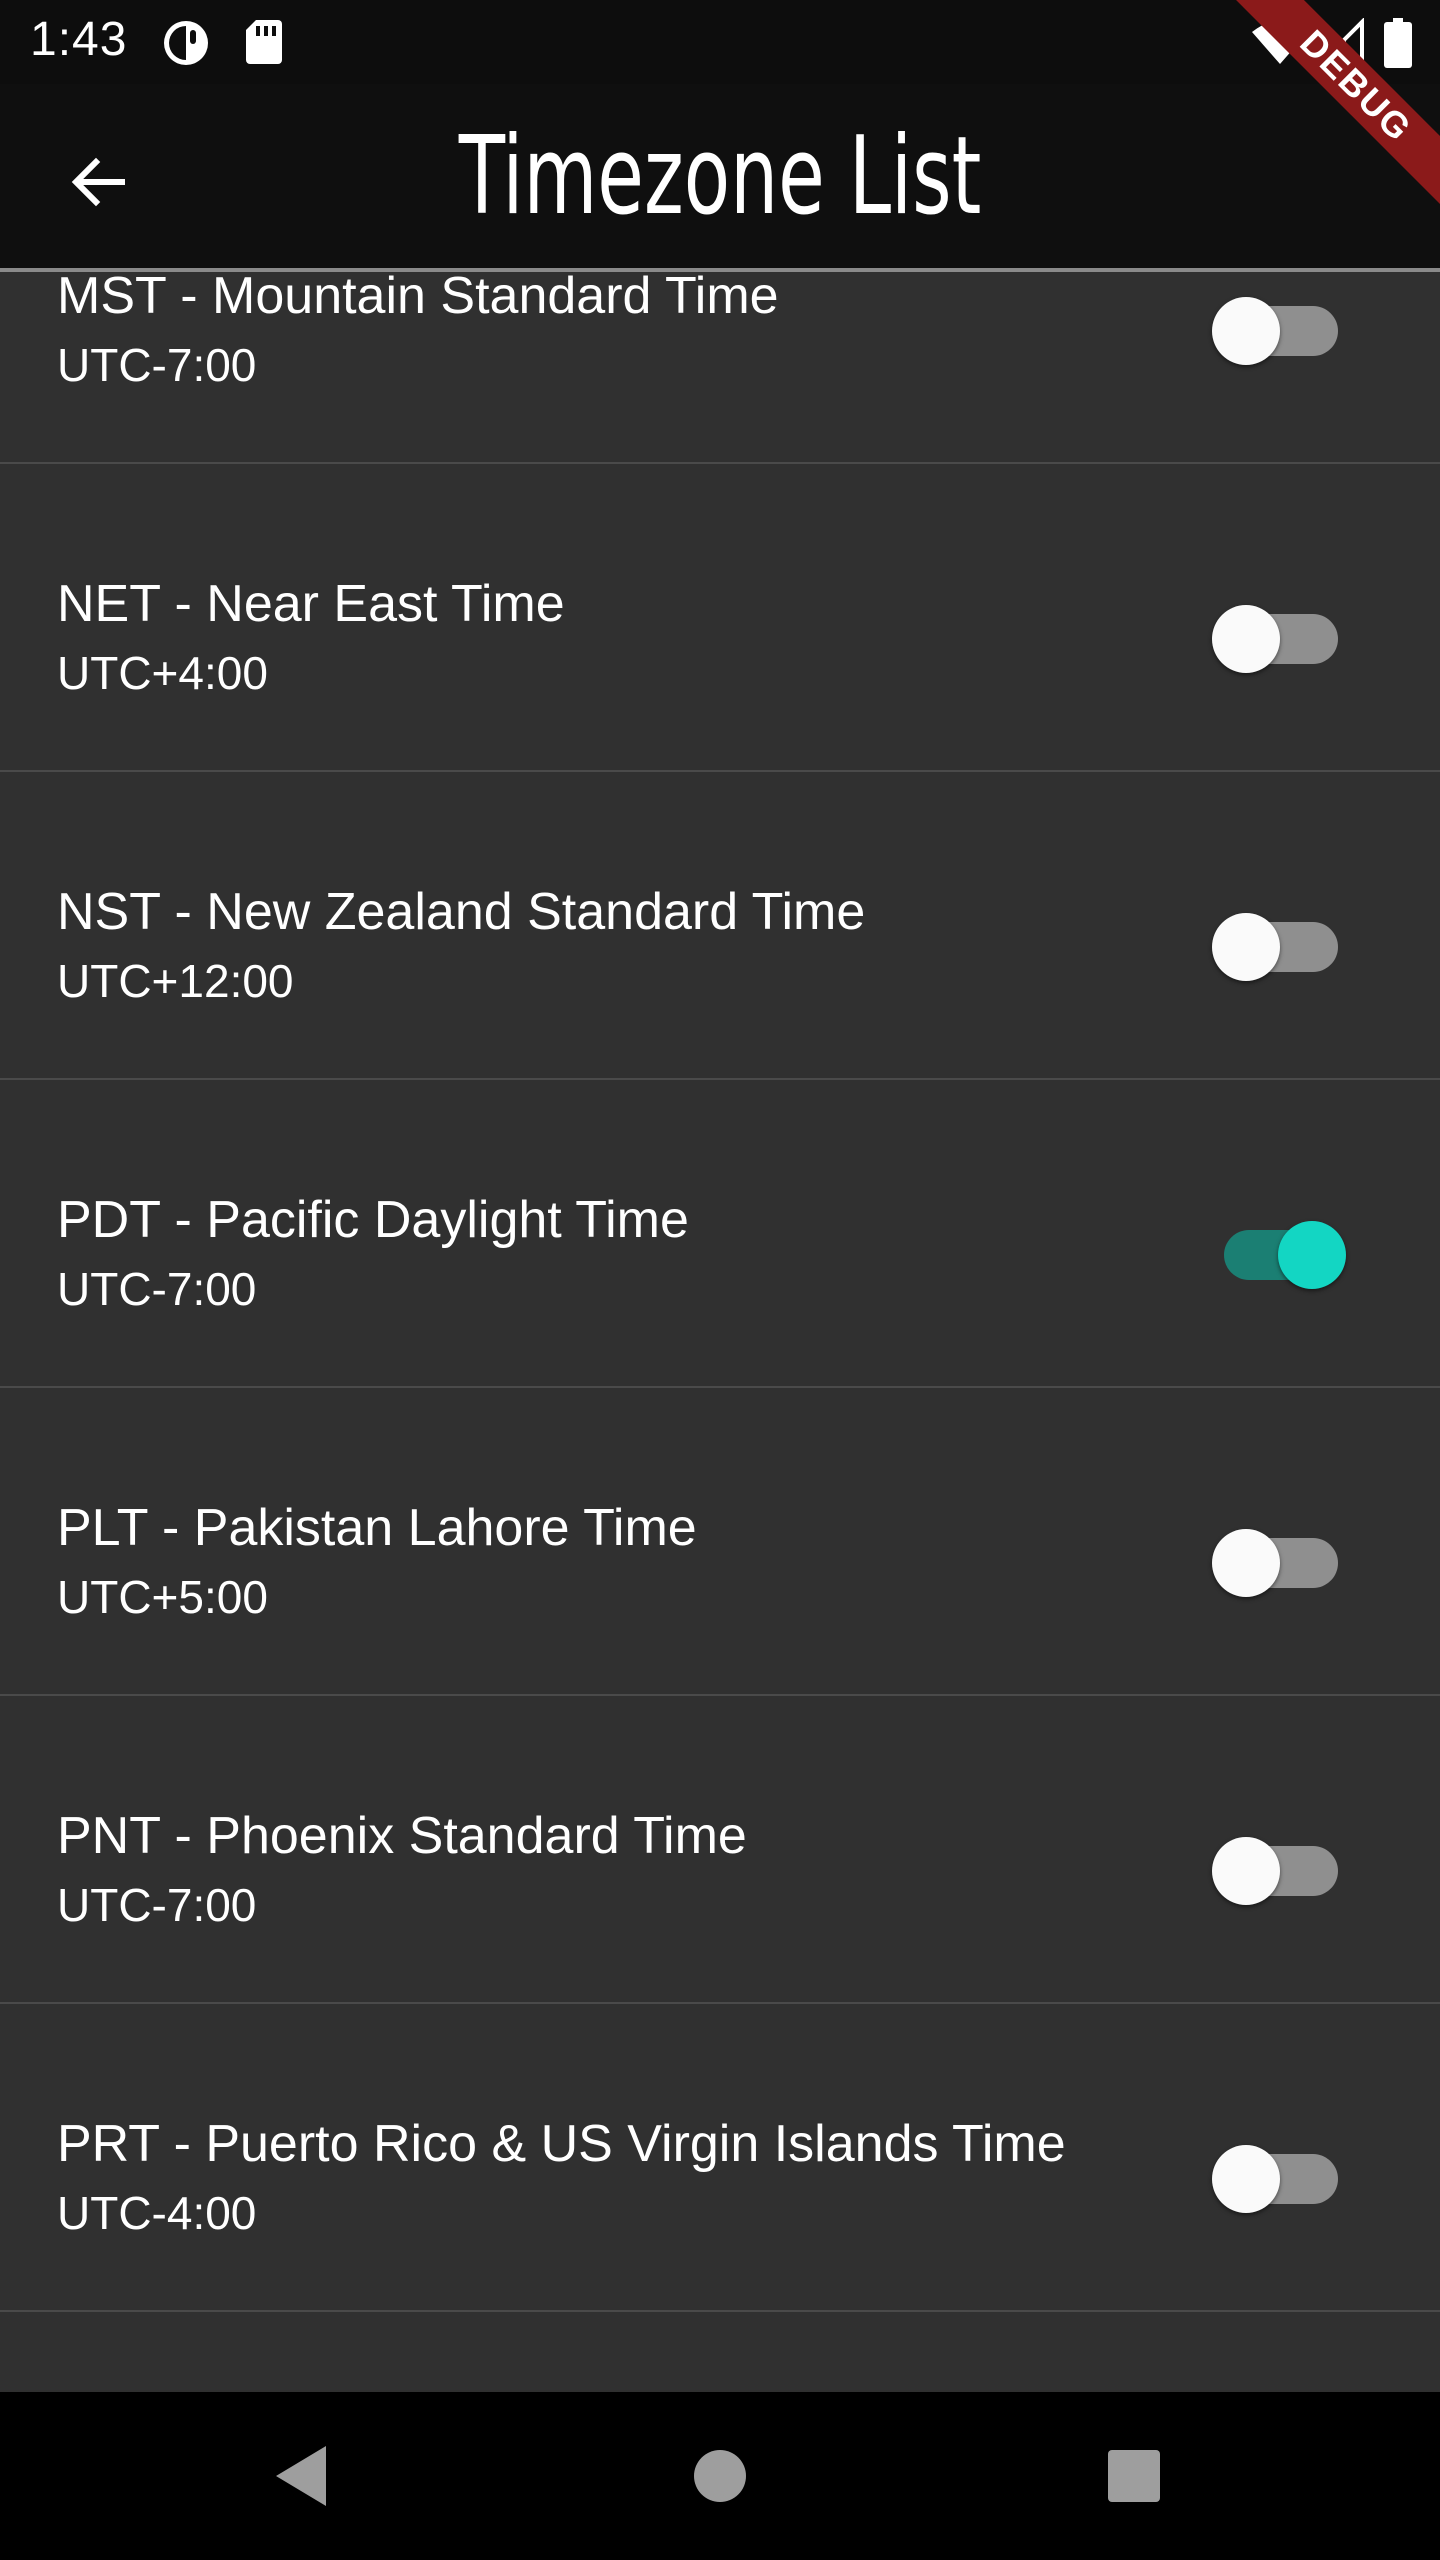 The height and width of the screenshot is (2560, 1440). I want to click on timezone-title: PDT - Pacific Daylight Time, so click(373, 1220).